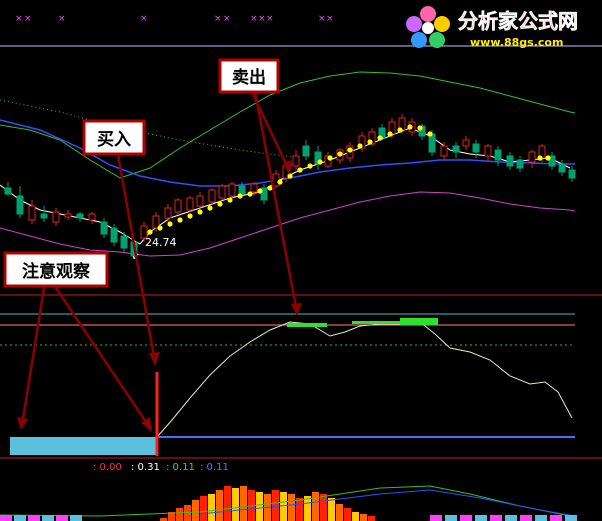  I want to click on flower-icon, so click(428, 27).